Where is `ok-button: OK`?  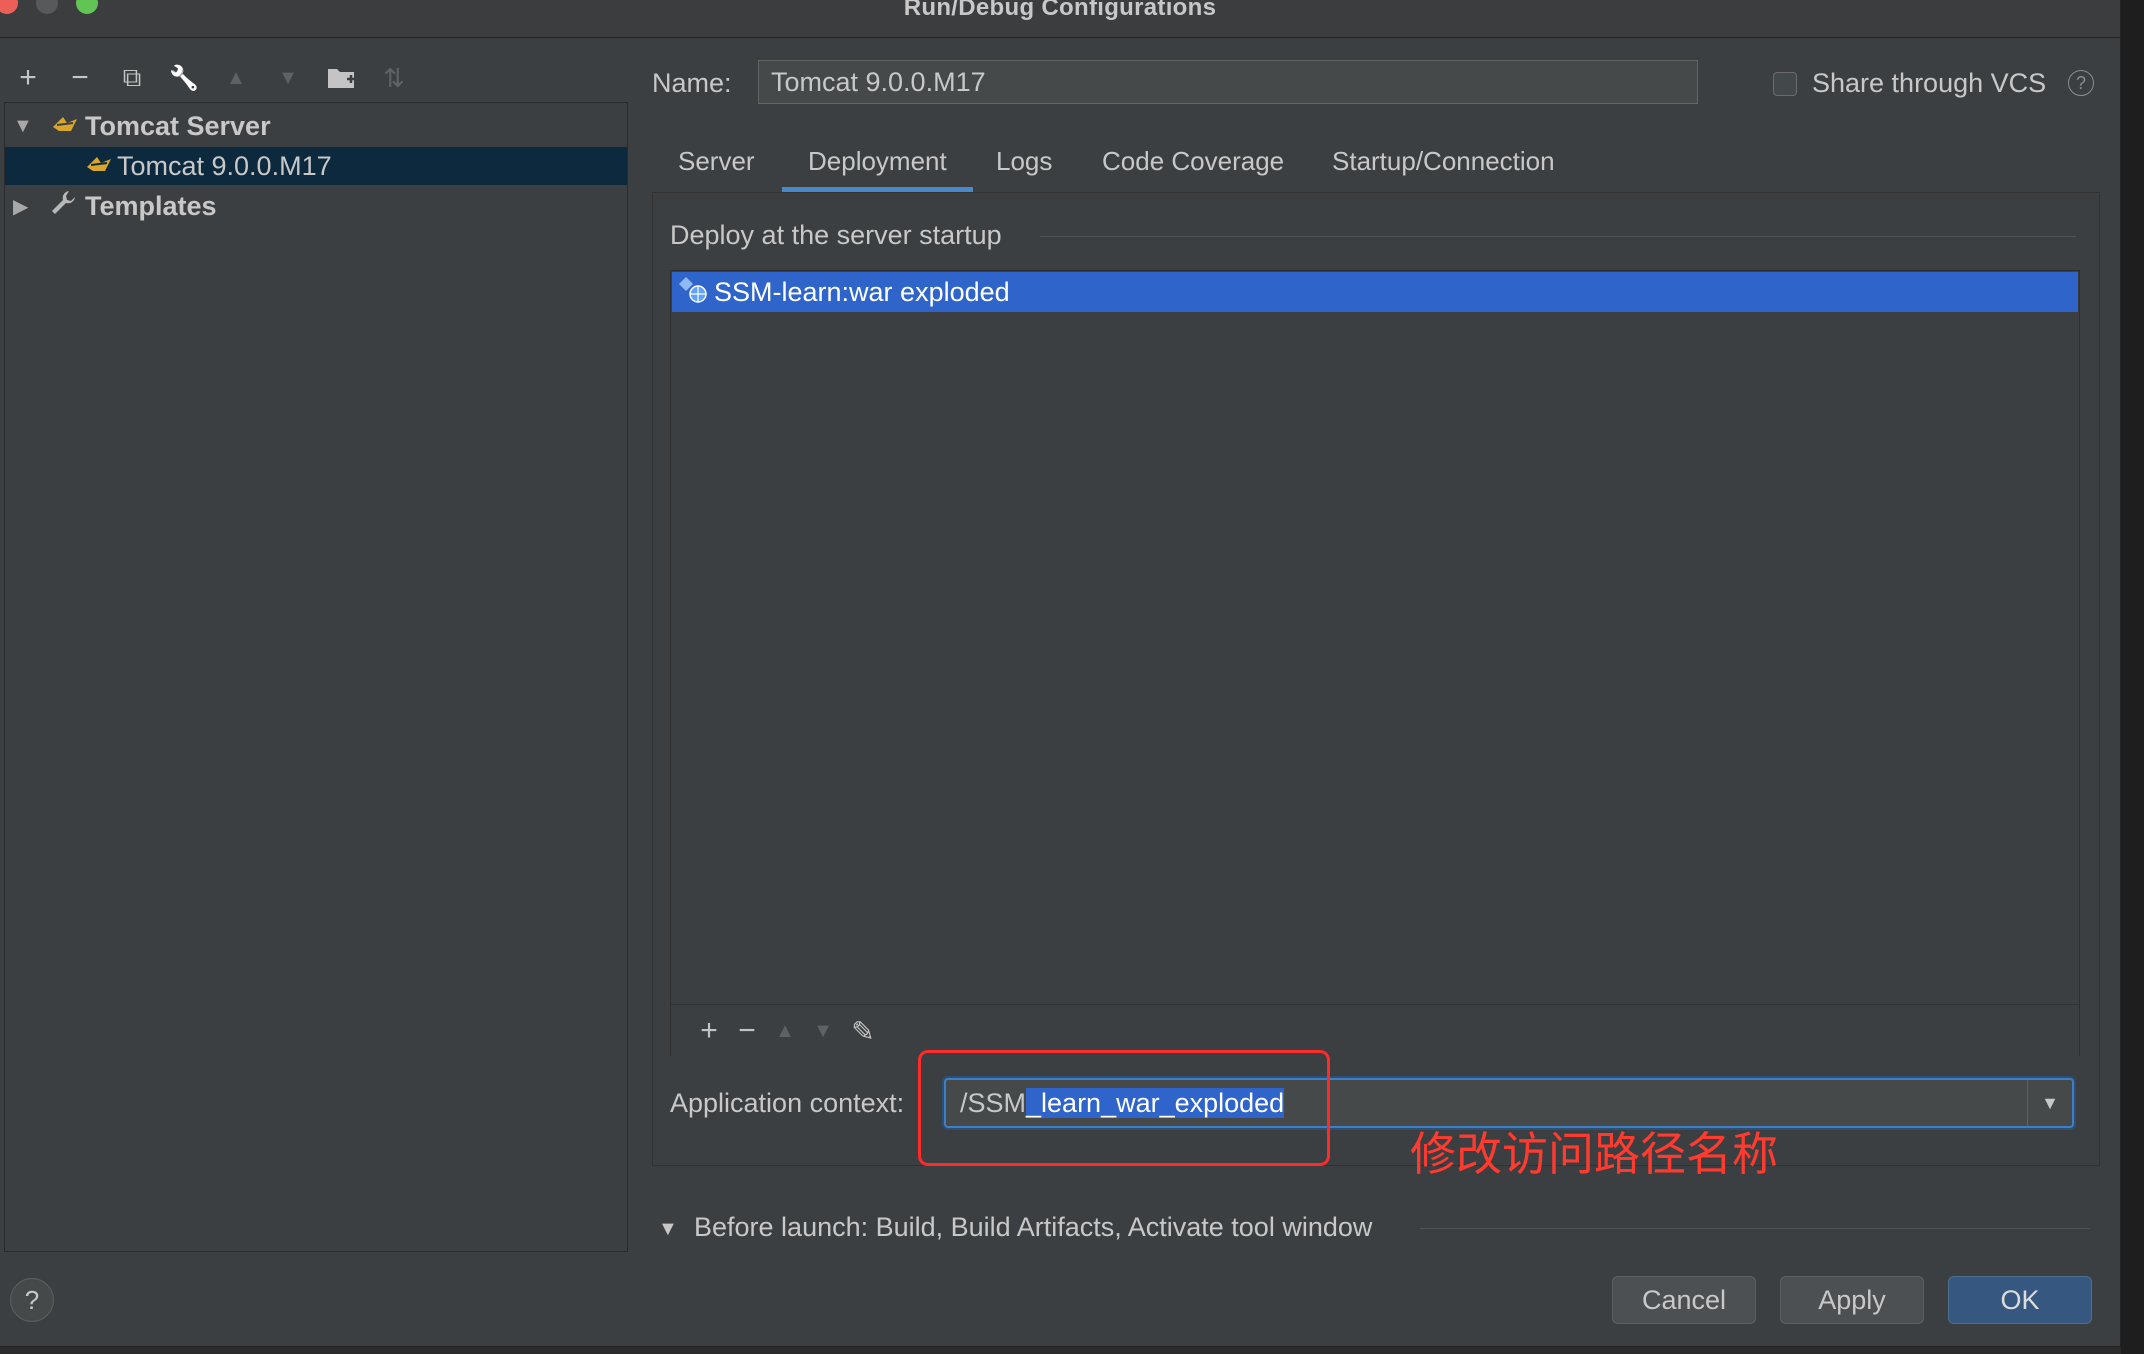 ok-button: OK is located at coordinates (2020, 1300).